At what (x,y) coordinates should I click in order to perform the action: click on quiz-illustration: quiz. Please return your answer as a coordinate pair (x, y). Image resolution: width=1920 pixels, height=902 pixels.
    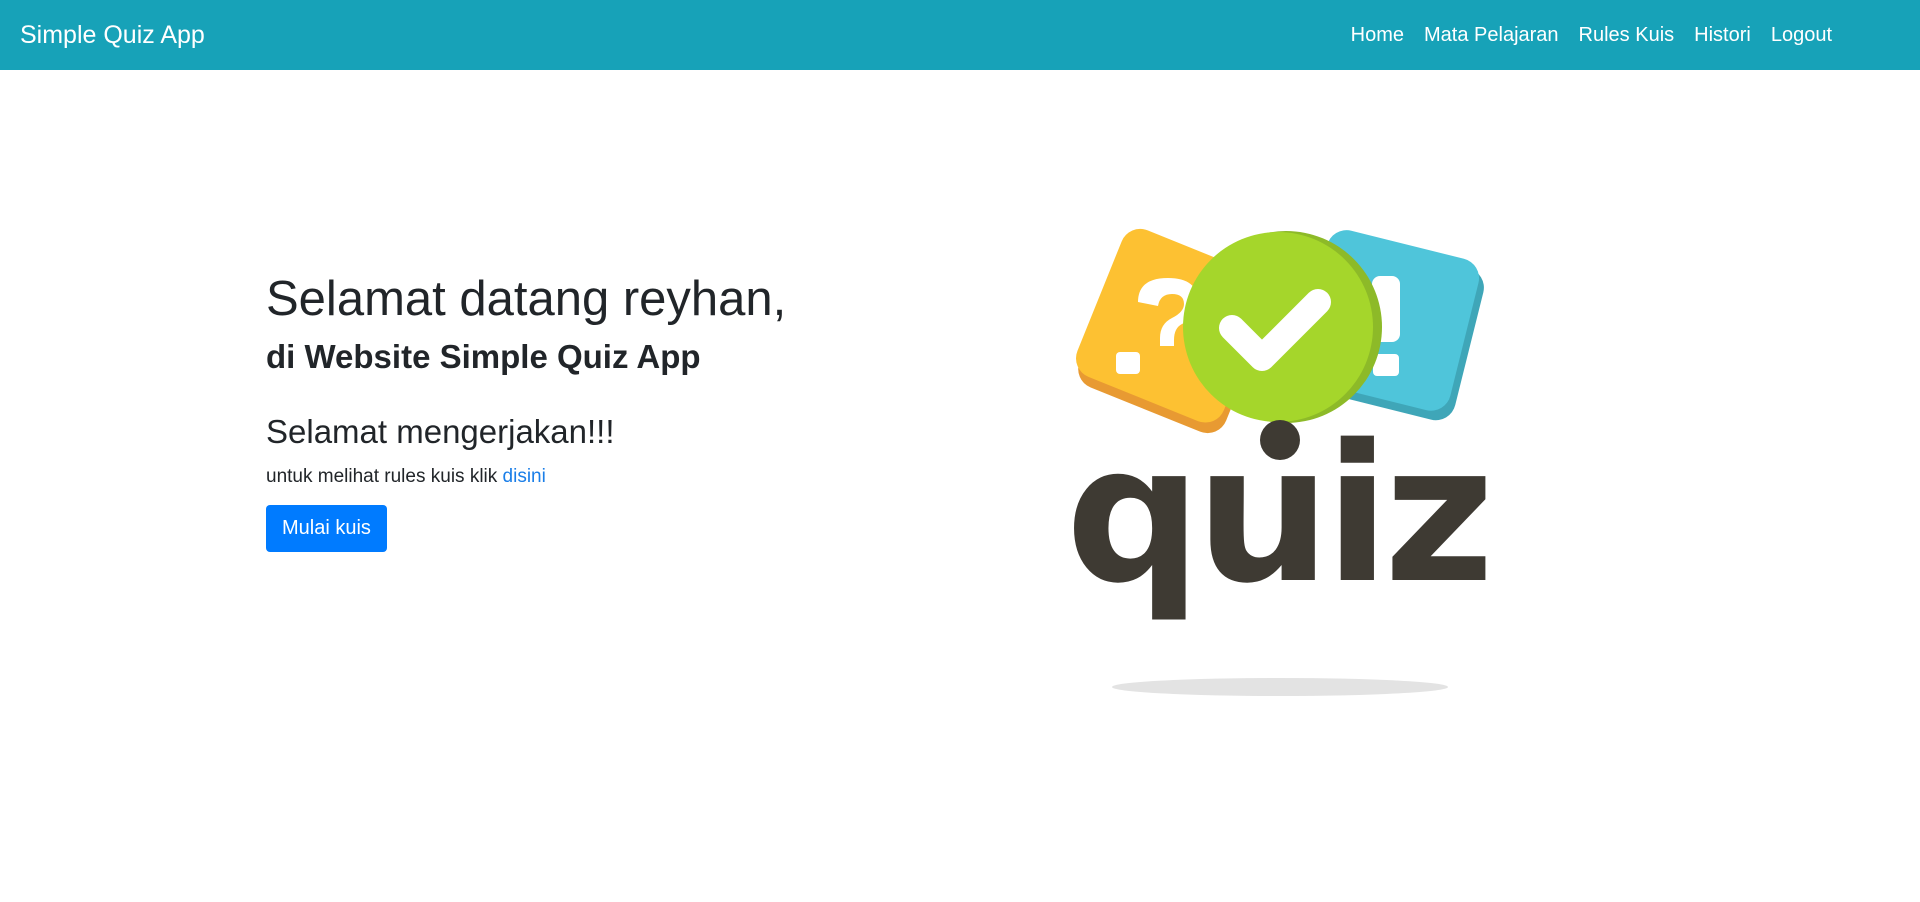
    Looking at the image, I should click on (1275, 460).